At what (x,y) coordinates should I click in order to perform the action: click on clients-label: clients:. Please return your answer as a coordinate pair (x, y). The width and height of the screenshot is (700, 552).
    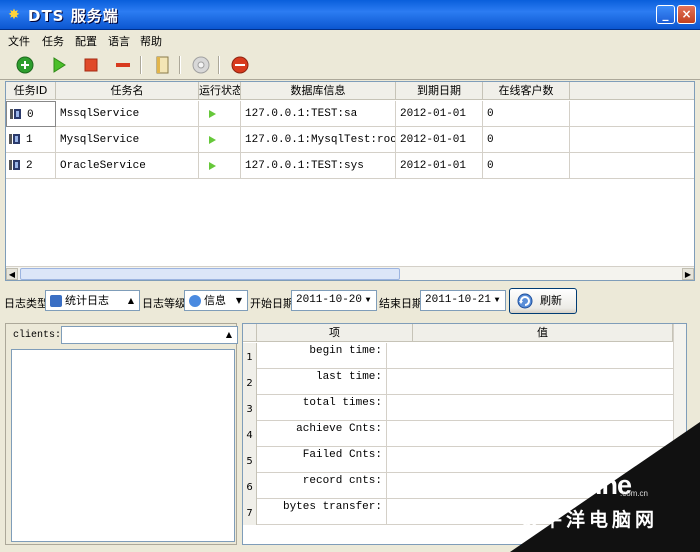
    Looking at the image, I should click on (37, 335).